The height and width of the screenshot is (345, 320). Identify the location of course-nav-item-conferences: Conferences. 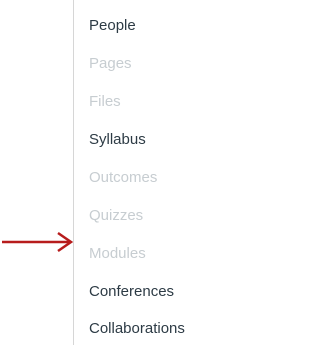
(131, 292).